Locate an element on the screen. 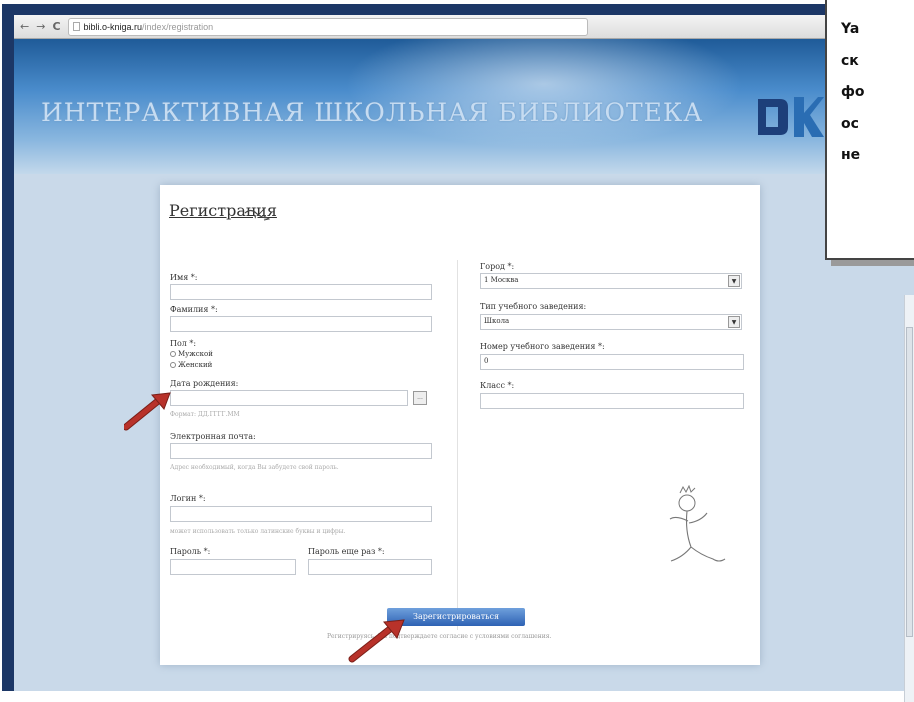 Image resolution: width=914 pixels, height=702 pixels. last-name-field is located at coordinates (301, 324).